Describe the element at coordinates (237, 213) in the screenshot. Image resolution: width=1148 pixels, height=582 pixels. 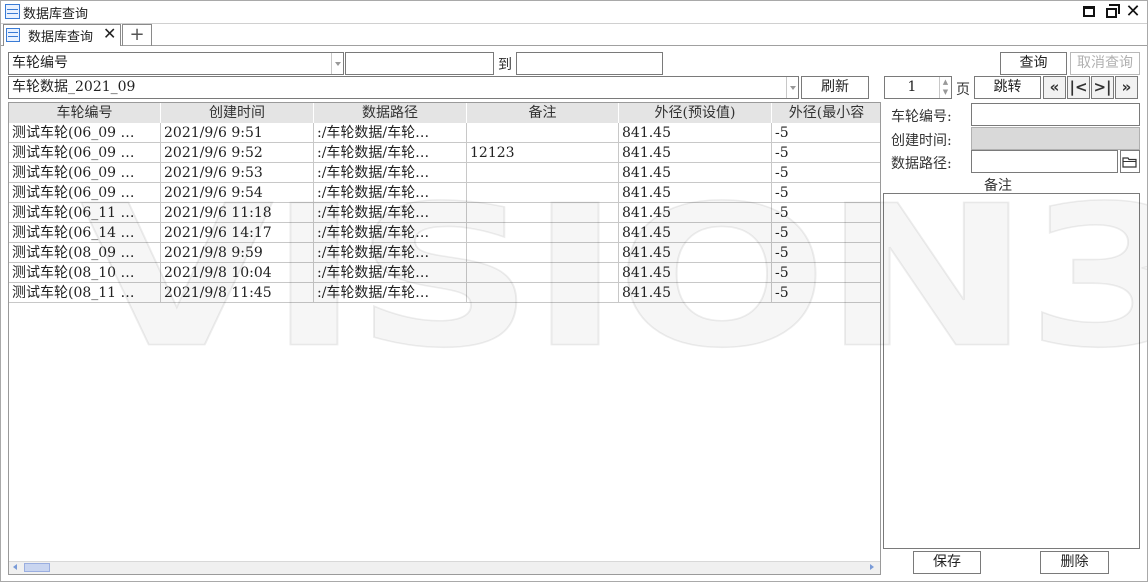
I see `table-cell: 2021/9/6 11:18` at that location.